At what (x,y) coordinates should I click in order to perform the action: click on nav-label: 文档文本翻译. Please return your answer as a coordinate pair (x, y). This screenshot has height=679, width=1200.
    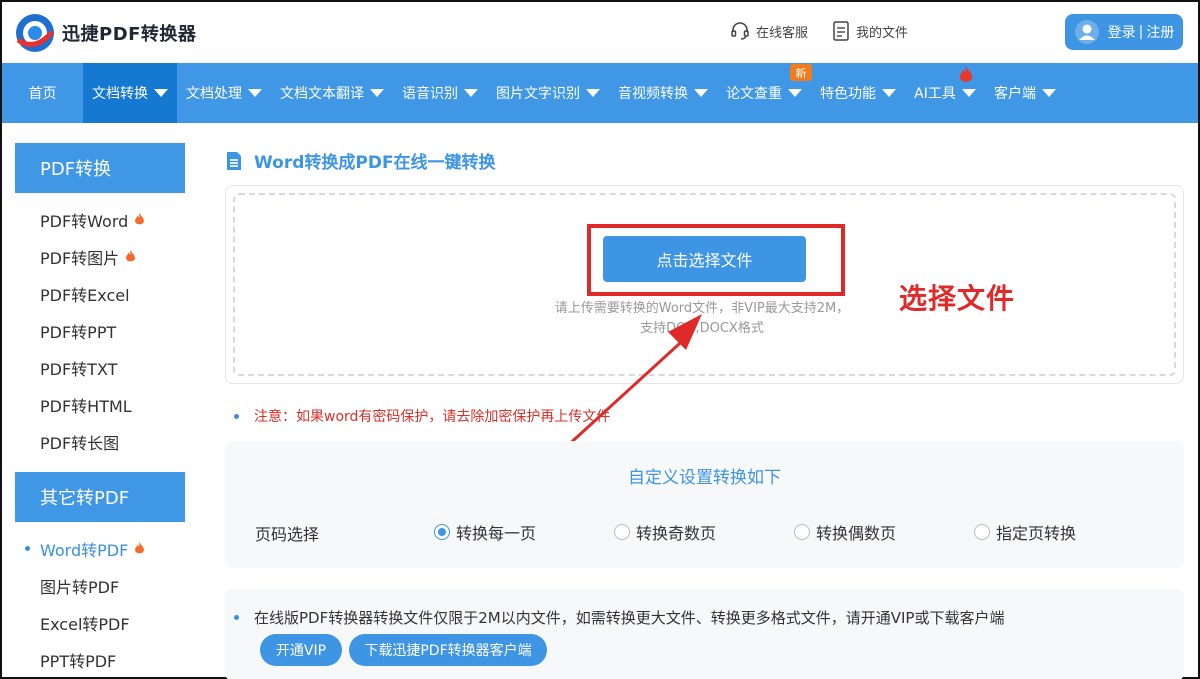
    Looking at the image, I should click on (322, 94).